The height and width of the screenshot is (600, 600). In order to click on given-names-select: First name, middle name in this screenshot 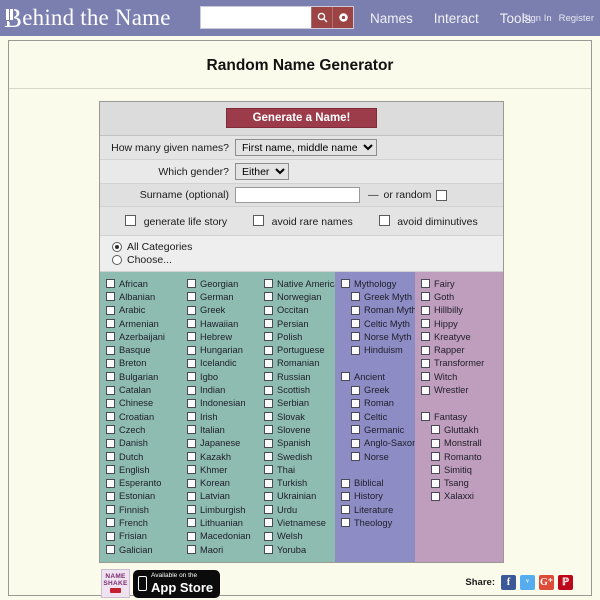, I will do `click(306, 147)`.